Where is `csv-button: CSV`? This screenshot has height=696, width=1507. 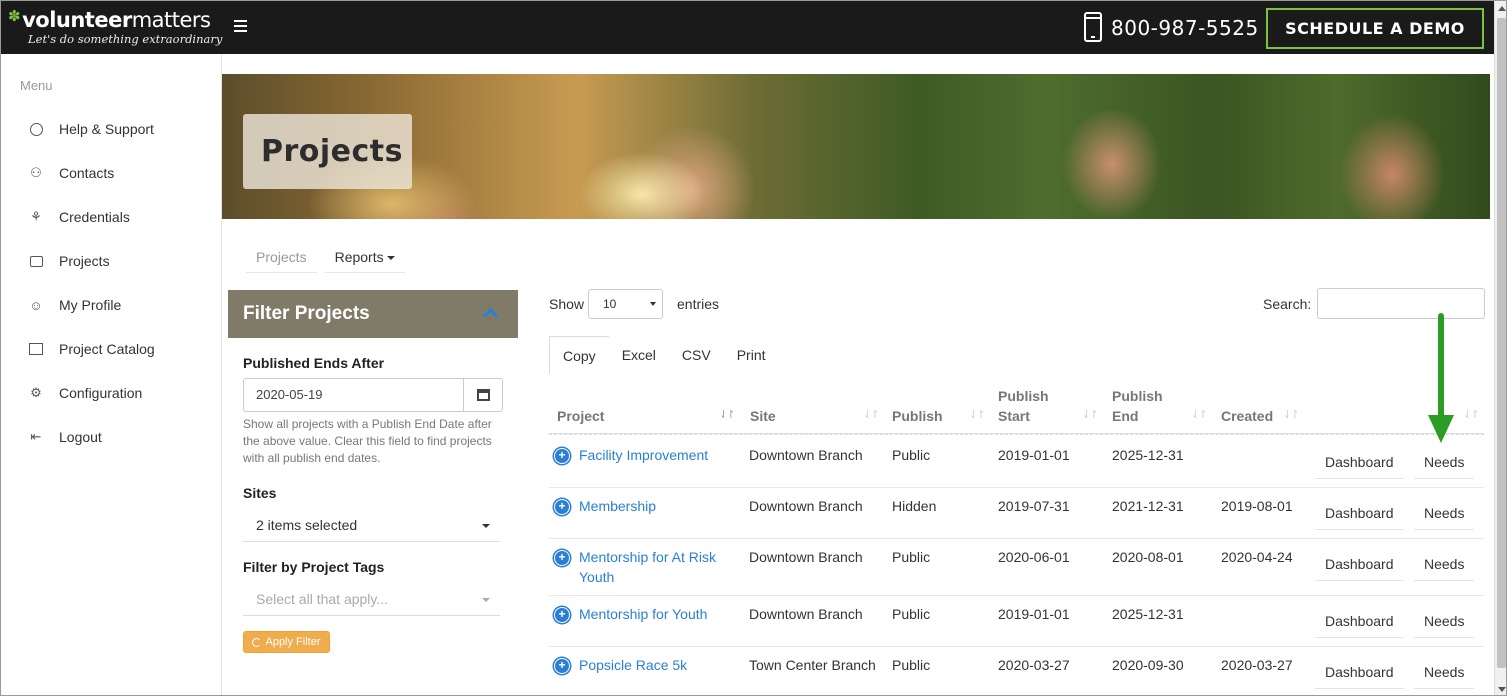 csv-button: CSV is located at coordinates (696, 355).